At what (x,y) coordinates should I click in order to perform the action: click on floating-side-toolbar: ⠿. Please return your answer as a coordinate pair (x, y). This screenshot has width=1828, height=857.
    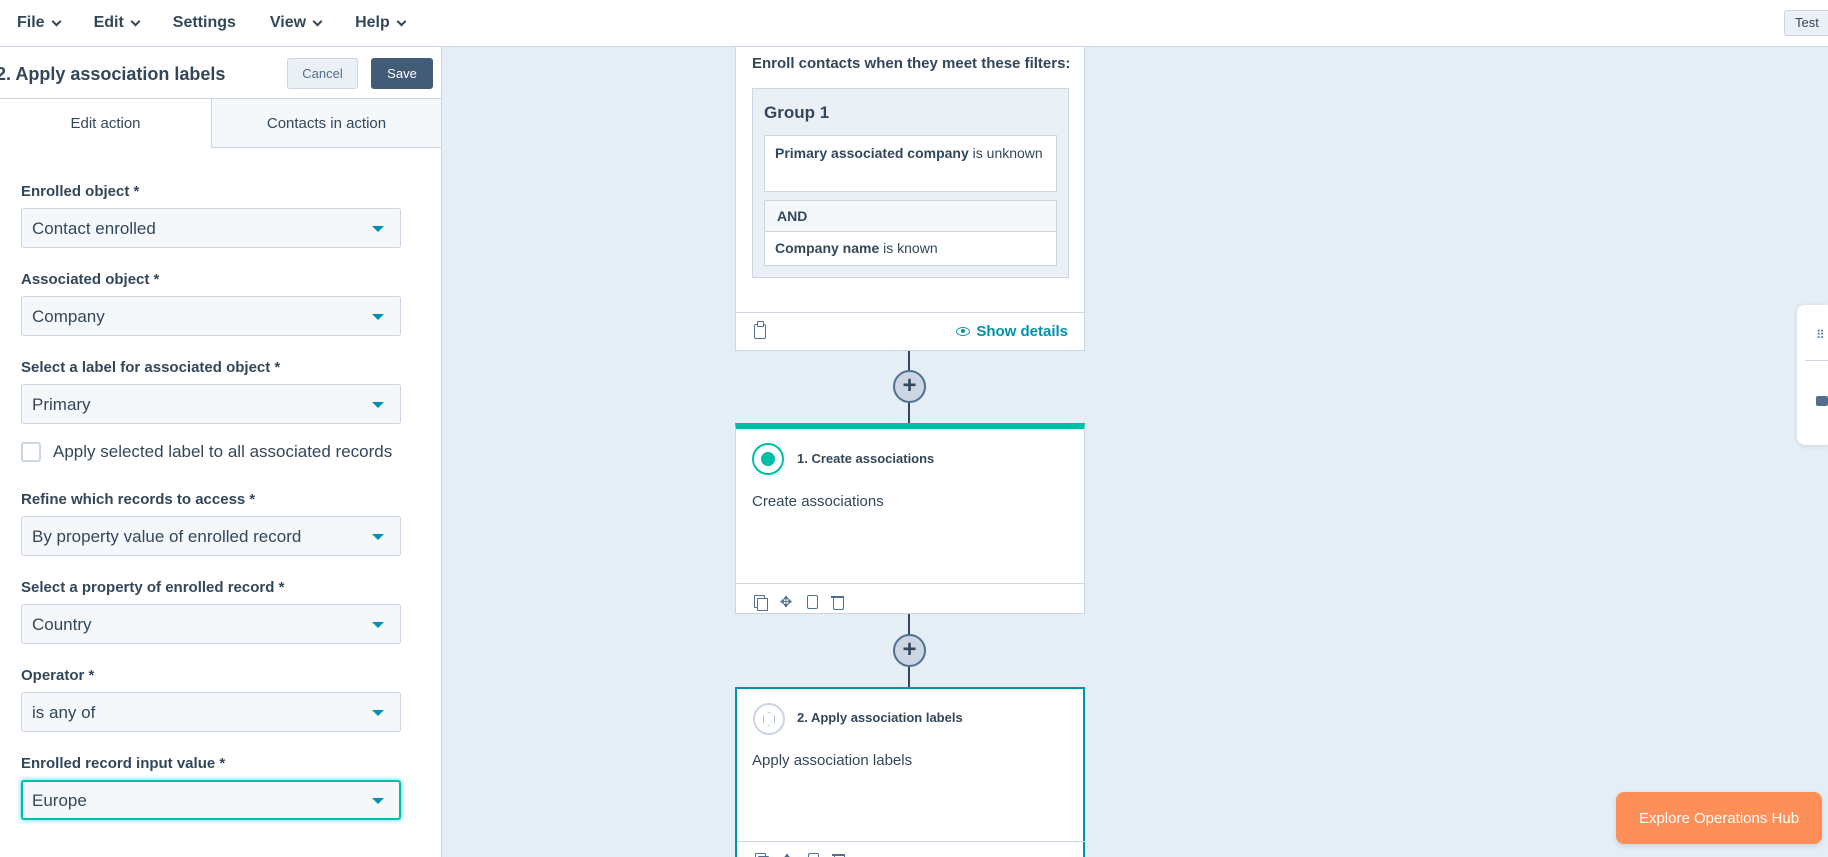
    Looking at the image, I should click on (1812, 375).